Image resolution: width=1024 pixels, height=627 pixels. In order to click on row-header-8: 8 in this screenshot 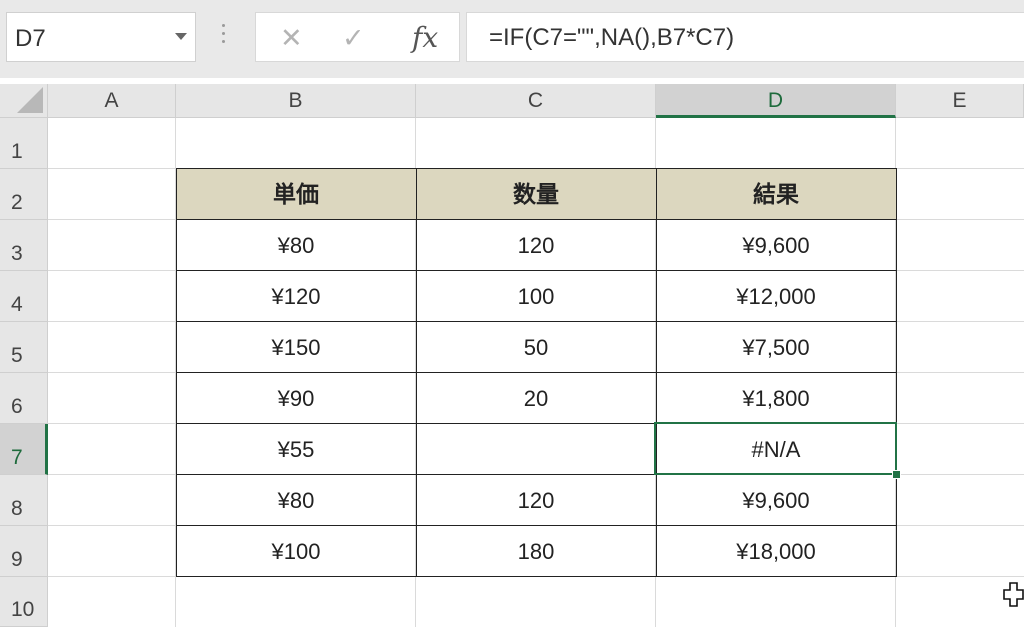, I will do `click(24, 500)`.